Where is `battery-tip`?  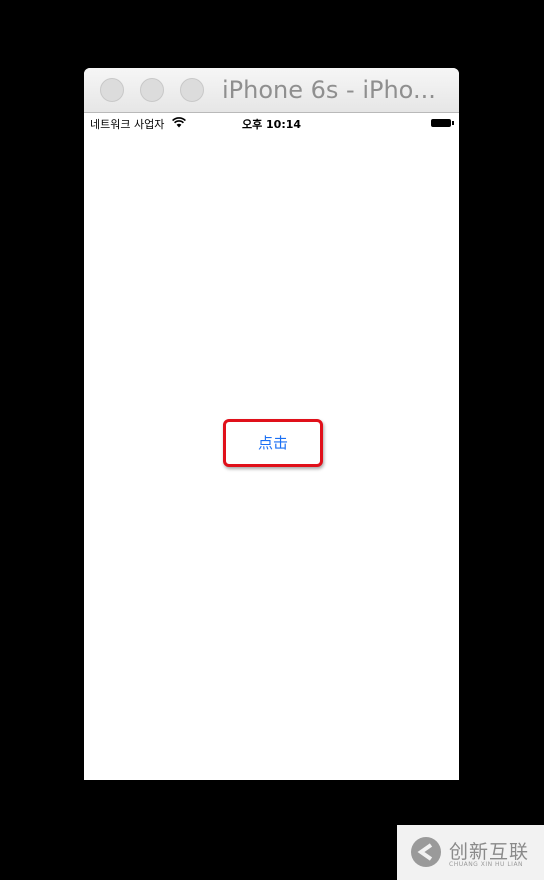 battery-tip is located at coordinates (453, 123).